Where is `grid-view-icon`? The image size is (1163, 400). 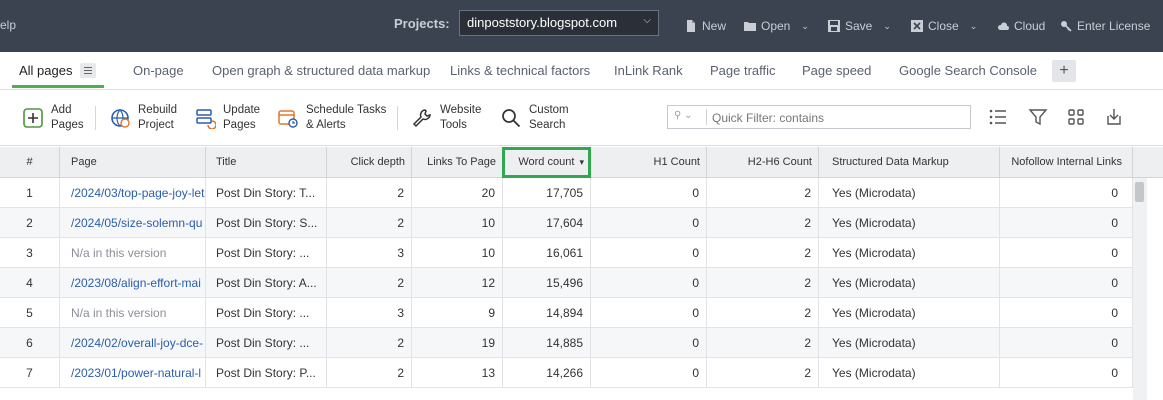
grid-view-icon is located at coordinates (1076, 117).